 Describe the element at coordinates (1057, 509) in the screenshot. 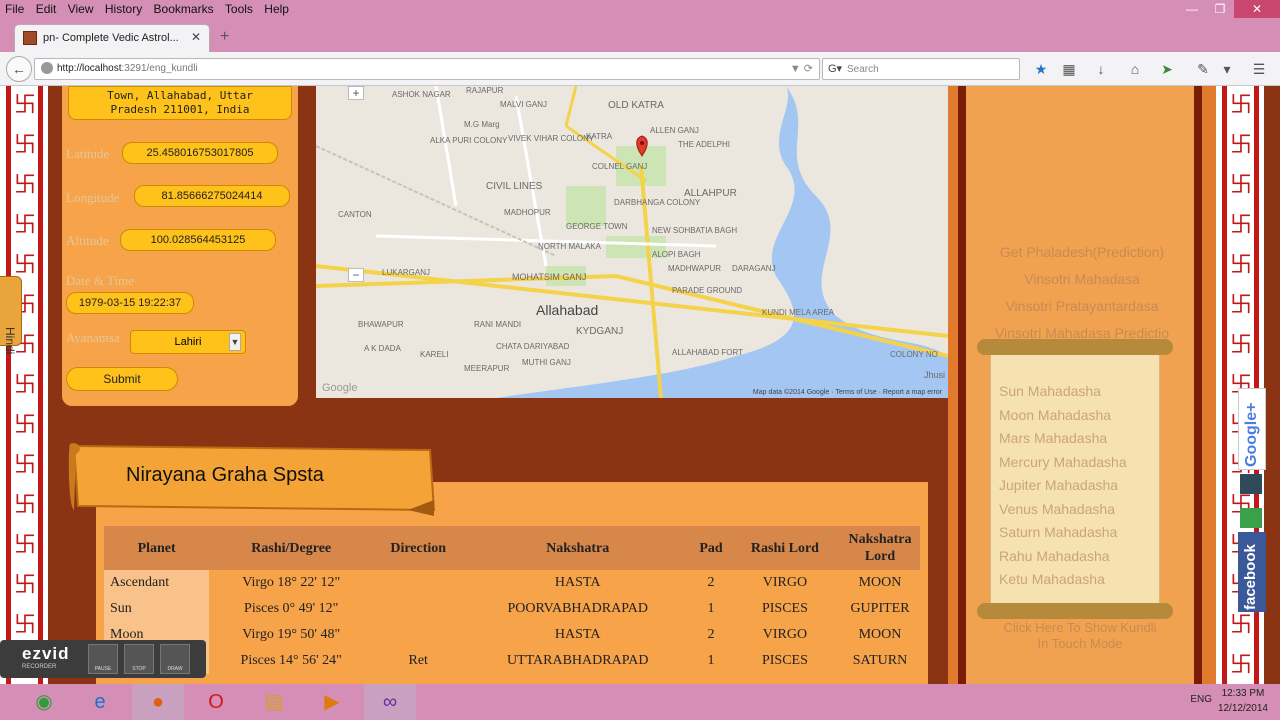

I see `scroll-item-venus: Venus Mahadasha` at that location.